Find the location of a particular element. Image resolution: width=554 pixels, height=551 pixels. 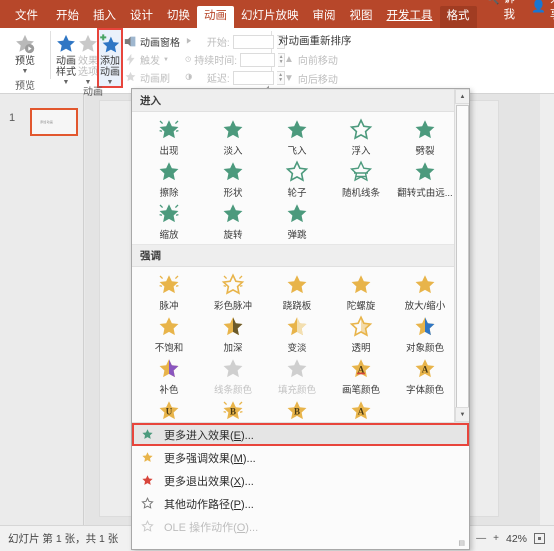

effect-options-button: 效果选项 ▼ is located at coordinates (88, 58).